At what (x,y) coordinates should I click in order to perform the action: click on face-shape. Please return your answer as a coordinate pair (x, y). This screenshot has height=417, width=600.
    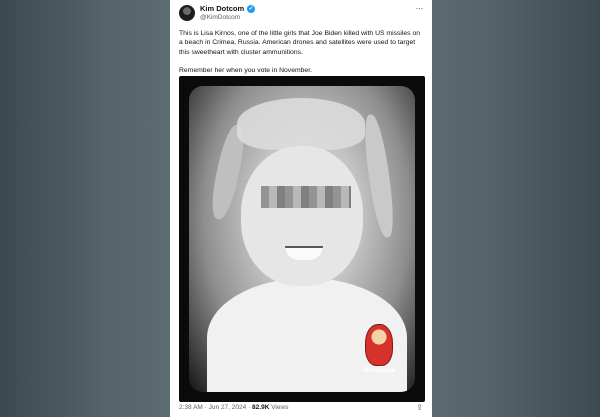
    Looking at the image, I should click on (302, 216).